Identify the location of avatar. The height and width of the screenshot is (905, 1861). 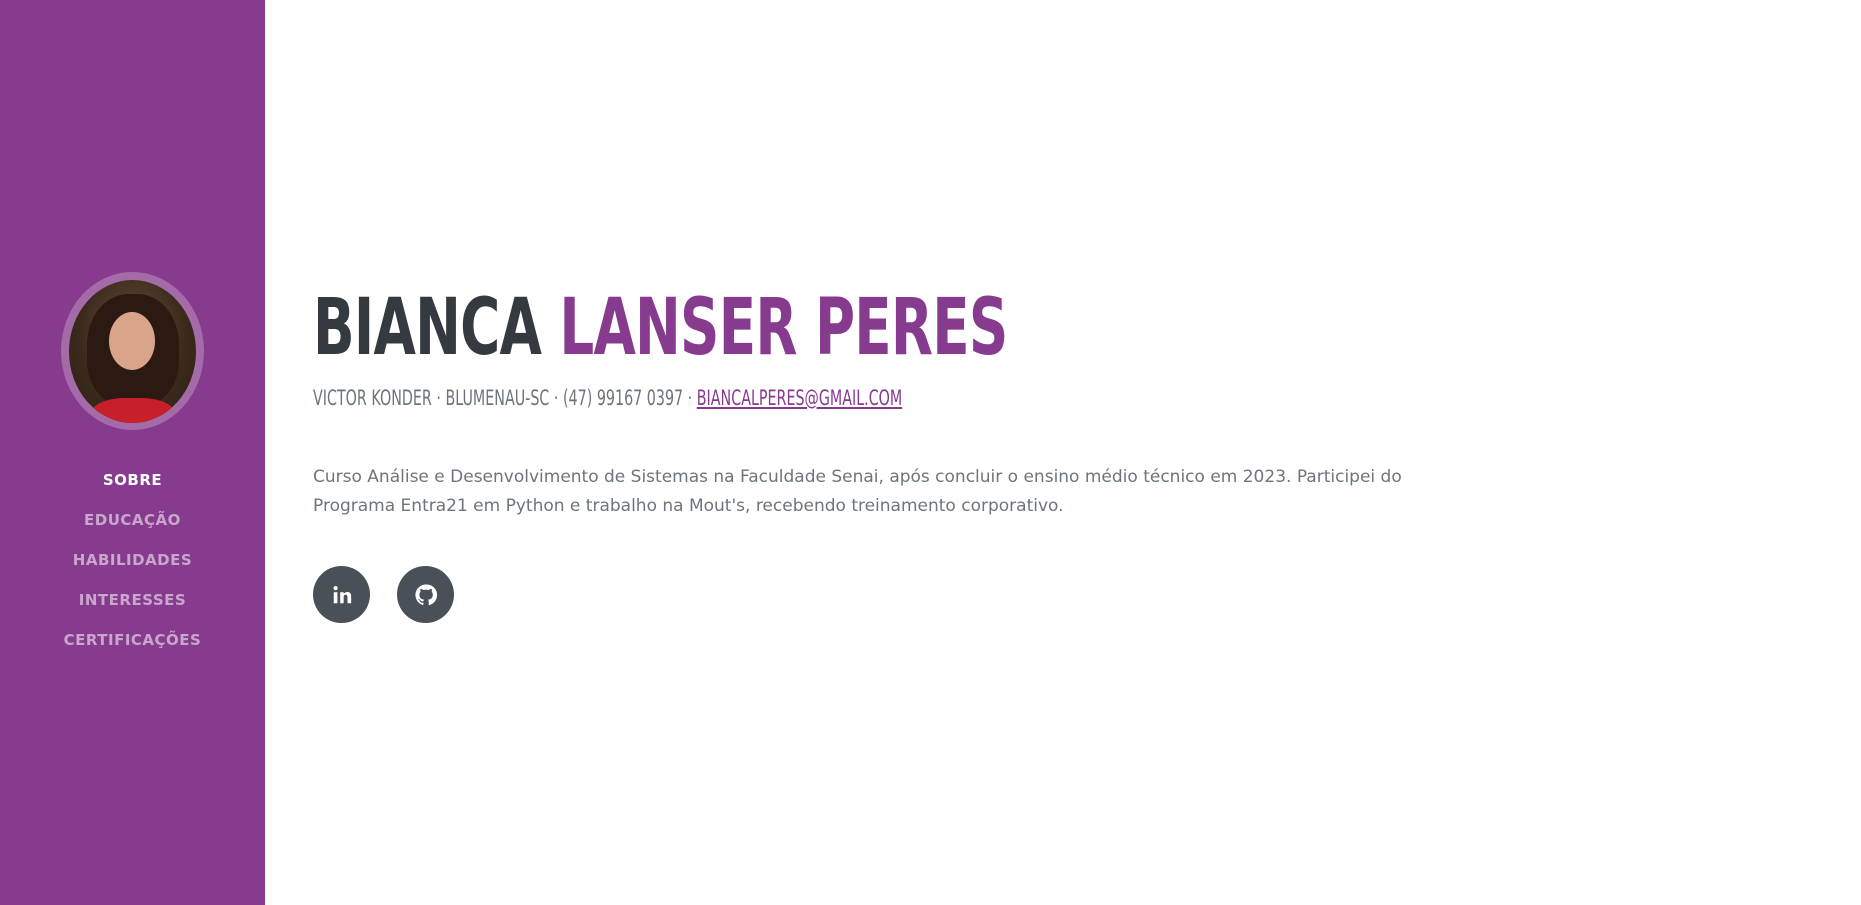
(132, 351).